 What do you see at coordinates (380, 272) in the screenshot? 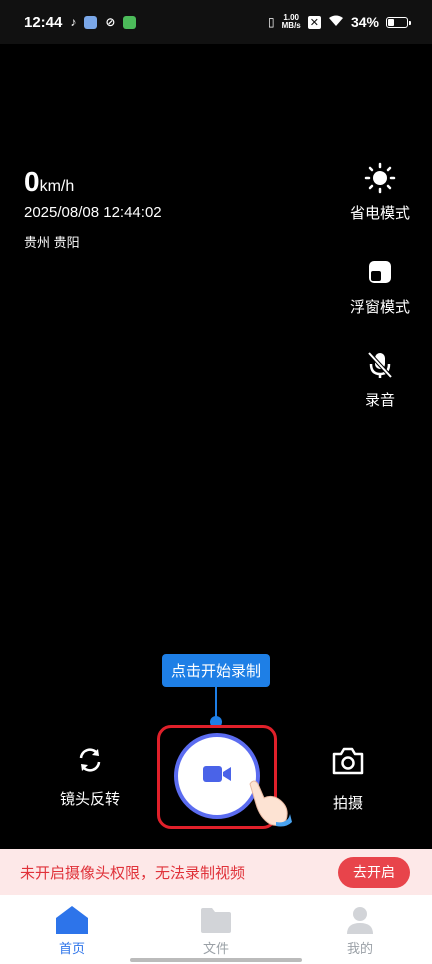
I see `floating-window-icon` at bounding box center [380, 272].